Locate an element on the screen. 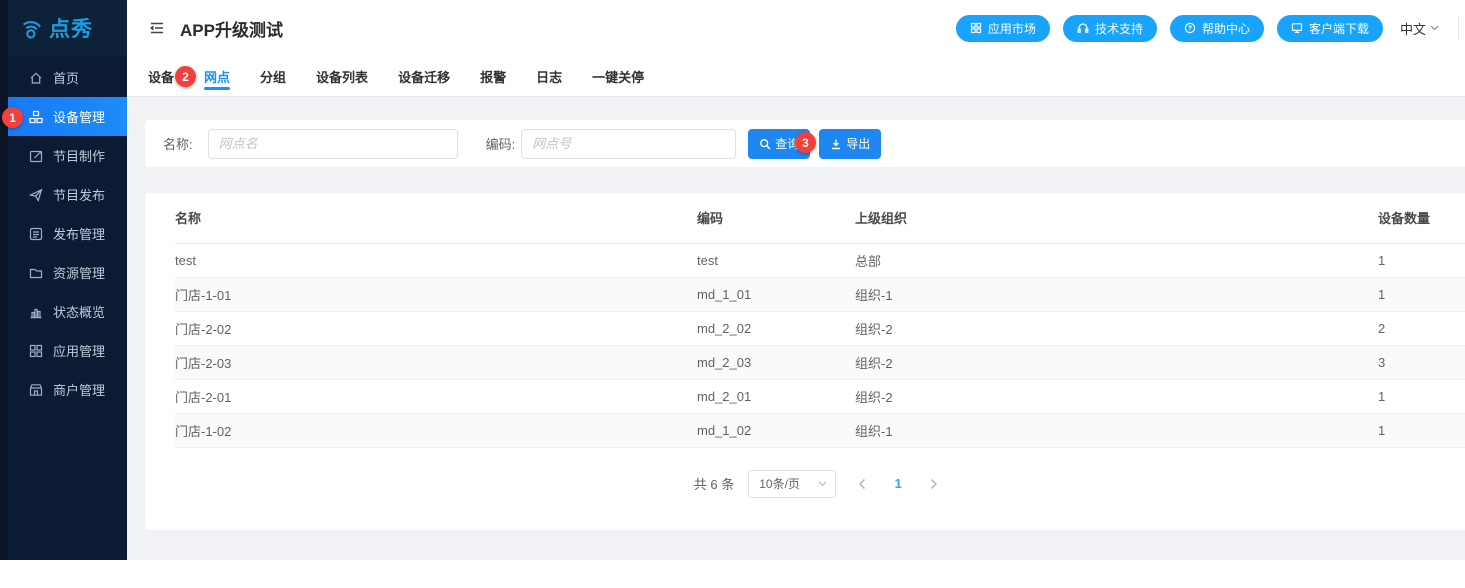 This screenshot has height=588, width=1465. cell-name: 门店-1-01 is located at coordinates (436, 294).